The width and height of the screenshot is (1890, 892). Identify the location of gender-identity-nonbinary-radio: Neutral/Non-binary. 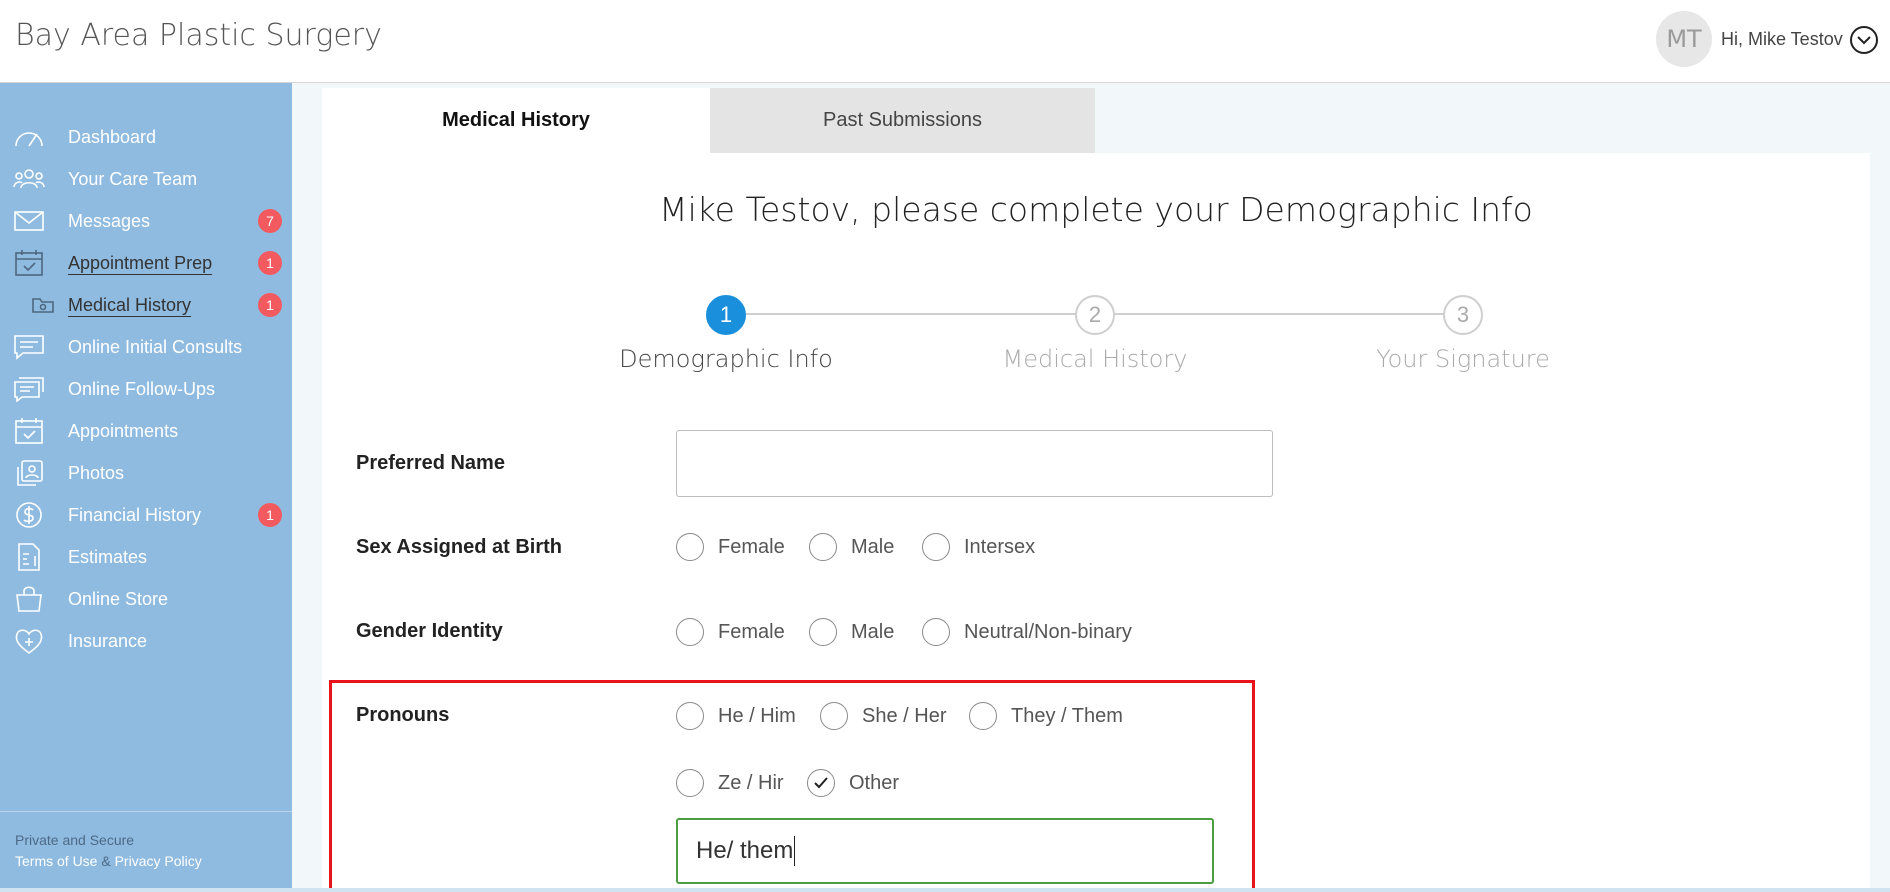
(1027, 632).